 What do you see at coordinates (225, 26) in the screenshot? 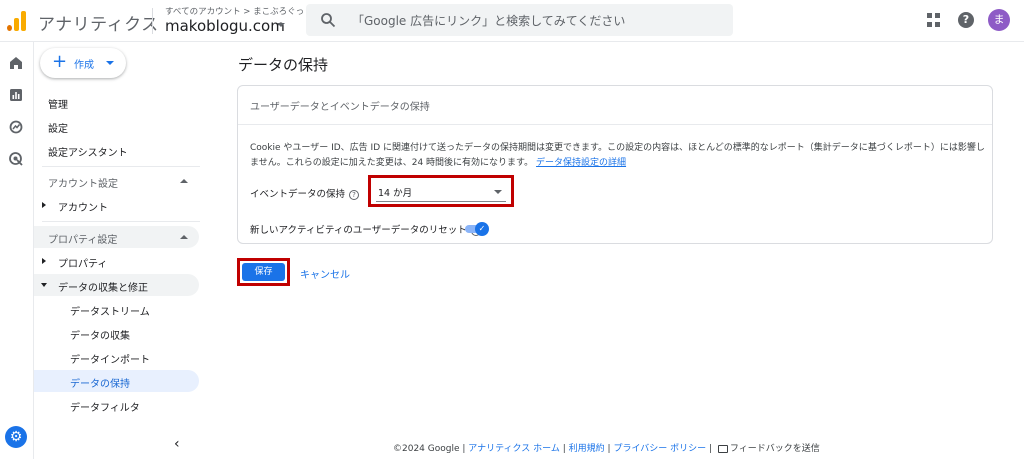
I see `property-selector: makoblogu.com` at bounding box center [225, 26].